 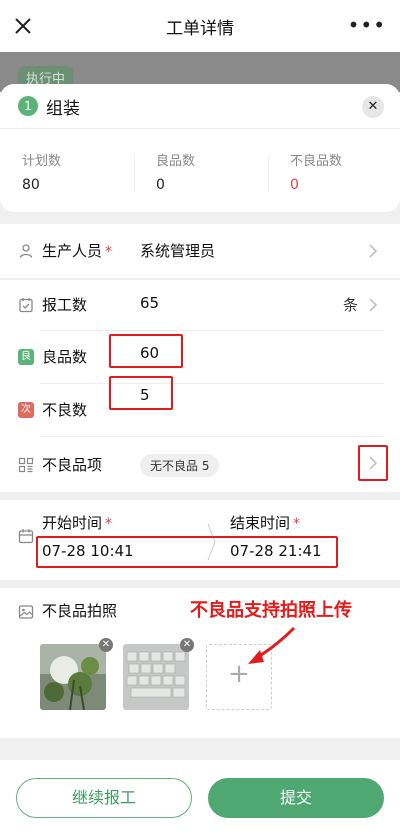 I want to click on defect-count-input: 5, so click(x=145, y=395).